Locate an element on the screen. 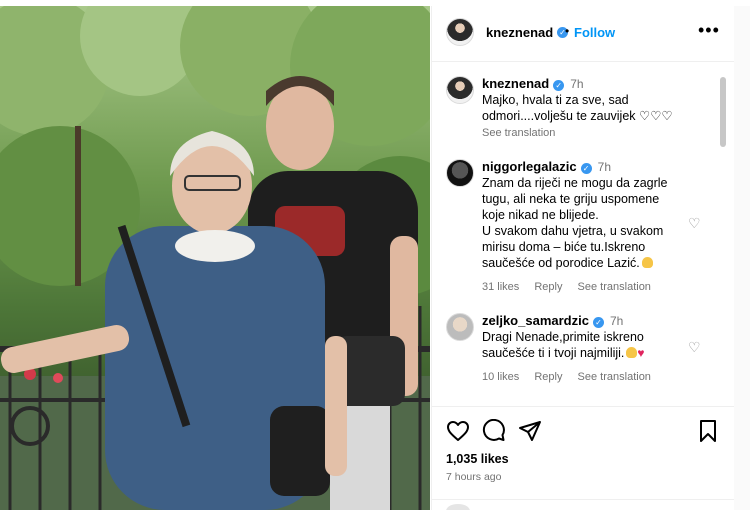  post-header: kneznenad ✓ • Follow ••• is located at coordinates (583, 34).